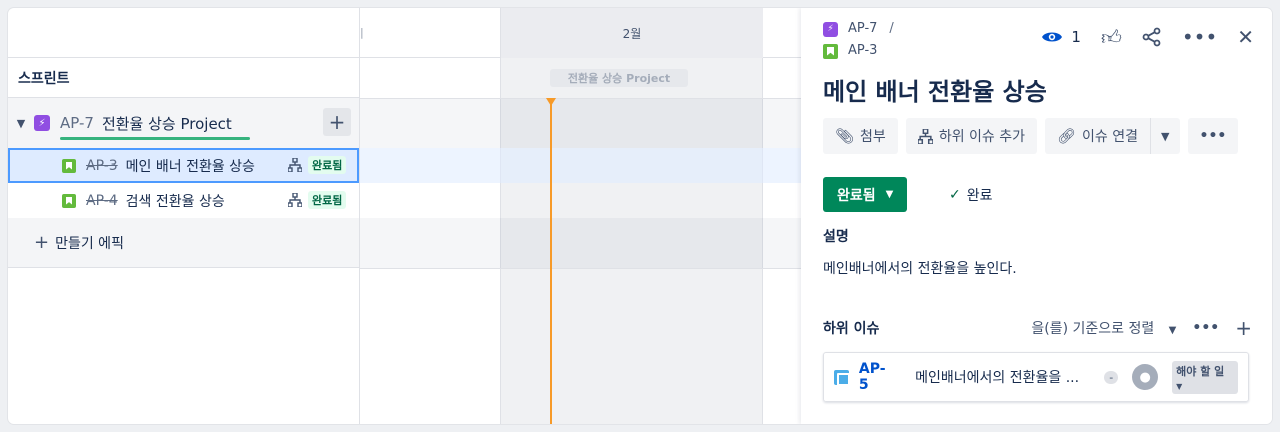 The image size is (1280, 432). What do you see at coordinates (1200, 371) in the screenshot?
I see `subtask-status-label: 해야 할 일` at bounding box center [1200, 371].